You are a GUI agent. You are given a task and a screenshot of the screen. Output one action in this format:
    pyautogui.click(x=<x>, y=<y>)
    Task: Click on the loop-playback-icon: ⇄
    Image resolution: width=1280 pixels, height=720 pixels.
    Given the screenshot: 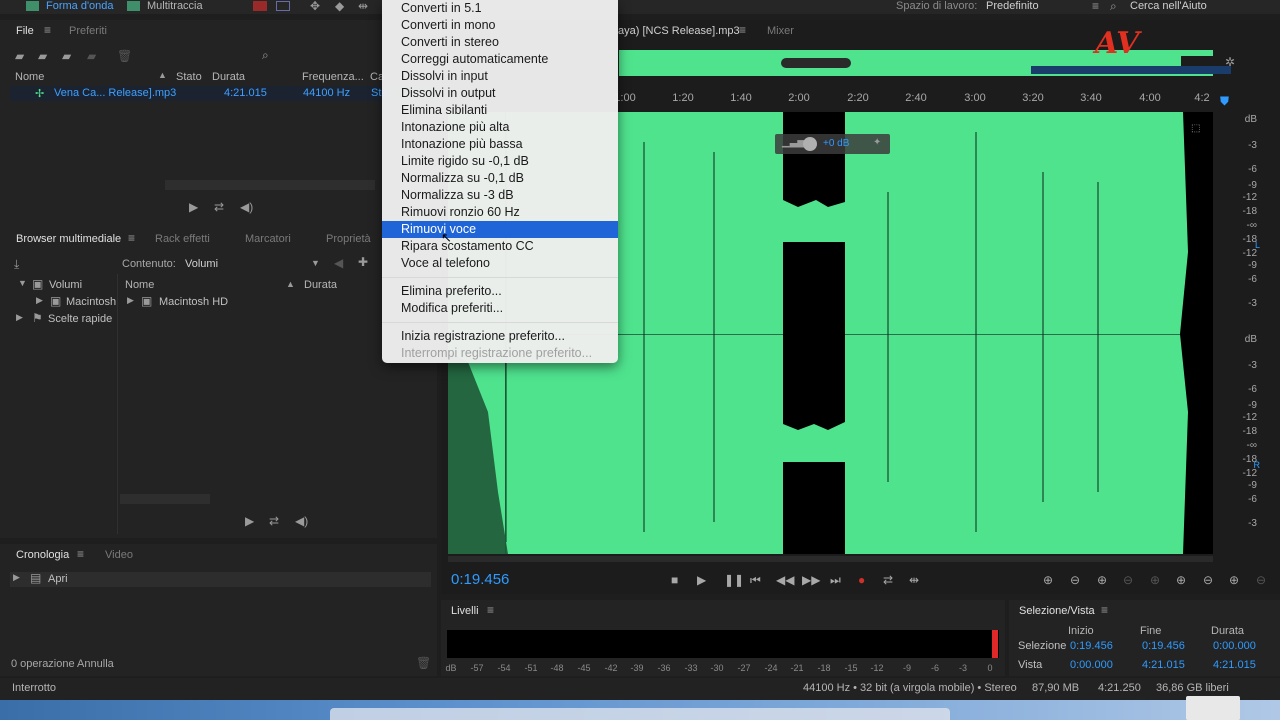 What is the action you would take?
    pyautogui.click(x=888, y=580)
    